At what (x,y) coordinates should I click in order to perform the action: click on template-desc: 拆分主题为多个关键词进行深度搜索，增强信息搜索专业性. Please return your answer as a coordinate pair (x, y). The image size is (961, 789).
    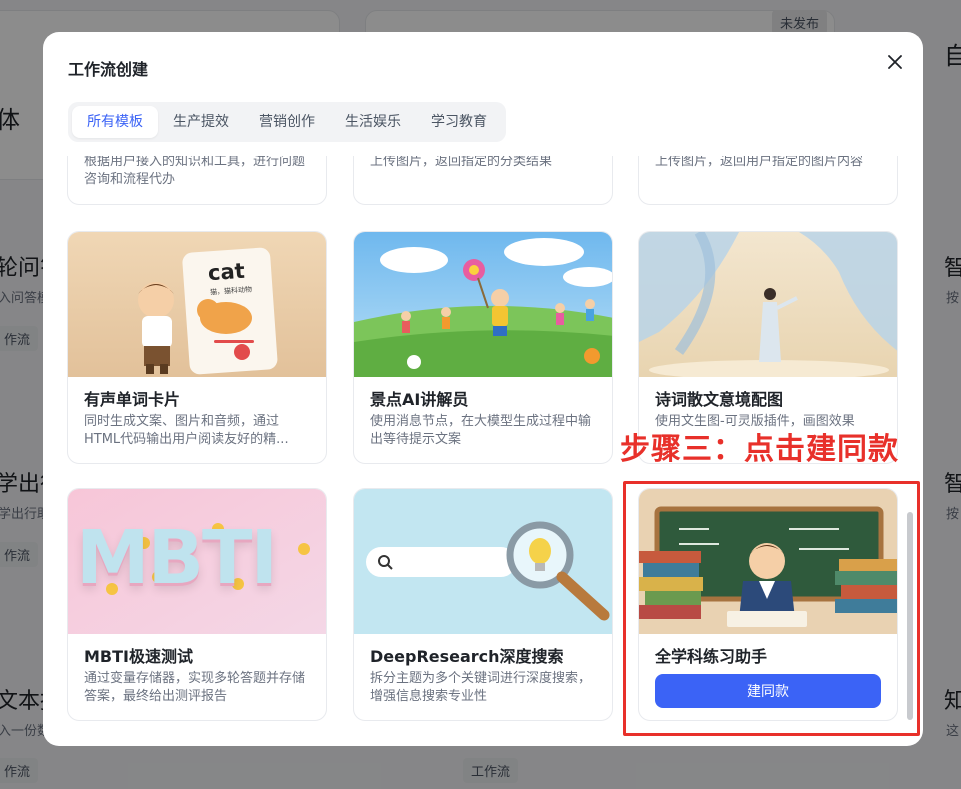
    Looking at the image, I should click on (481, 687).